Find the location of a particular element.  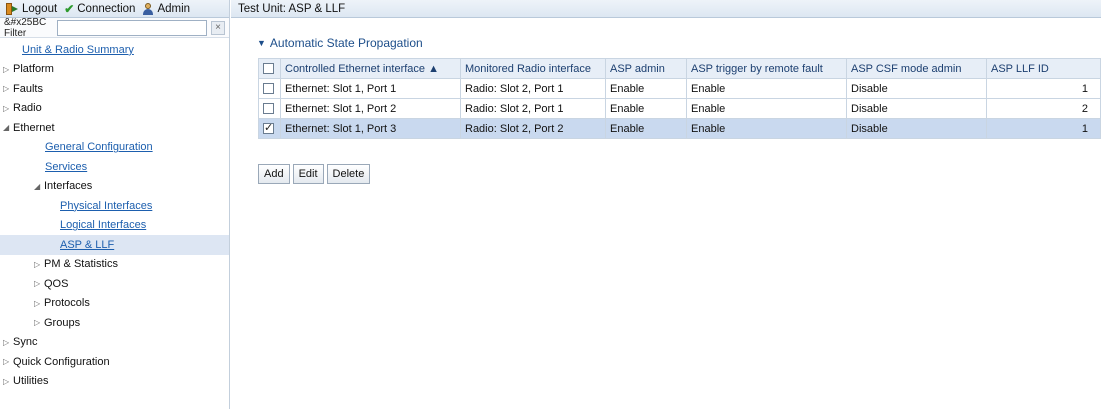

admin-label: Admin is located at coordinates (174, 8).